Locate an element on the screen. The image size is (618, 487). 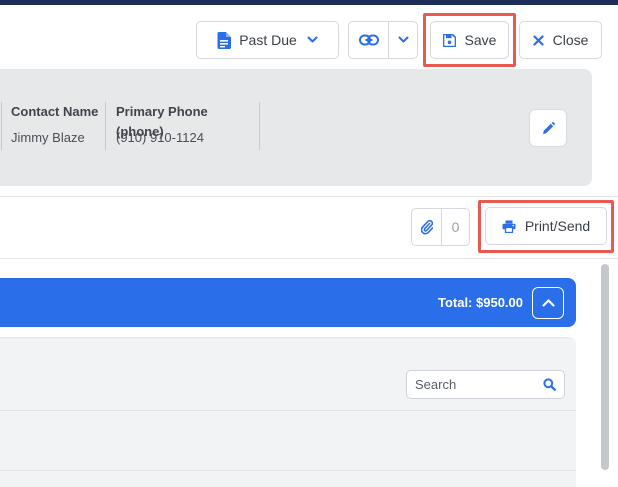
total-bar: Total: $950.00 is located at coordinates (288, 302).